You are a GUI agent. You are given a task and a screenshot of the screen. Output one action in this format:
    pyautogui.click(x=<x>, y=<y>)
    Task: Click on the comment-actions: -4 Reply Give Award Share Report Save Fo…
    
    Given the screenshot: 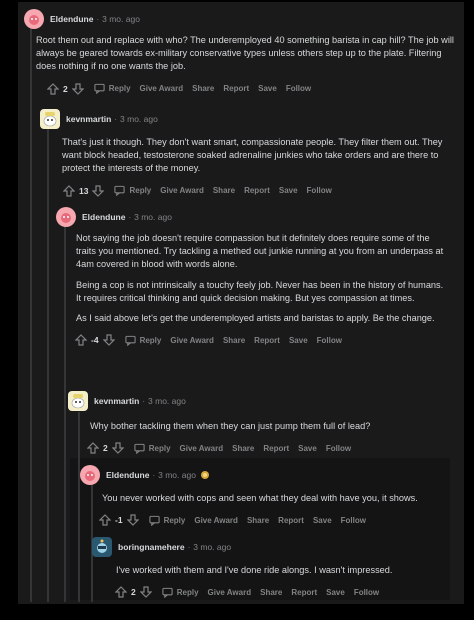 What is the action you would take?
    pyautogui.click(x=261, y=340)
    